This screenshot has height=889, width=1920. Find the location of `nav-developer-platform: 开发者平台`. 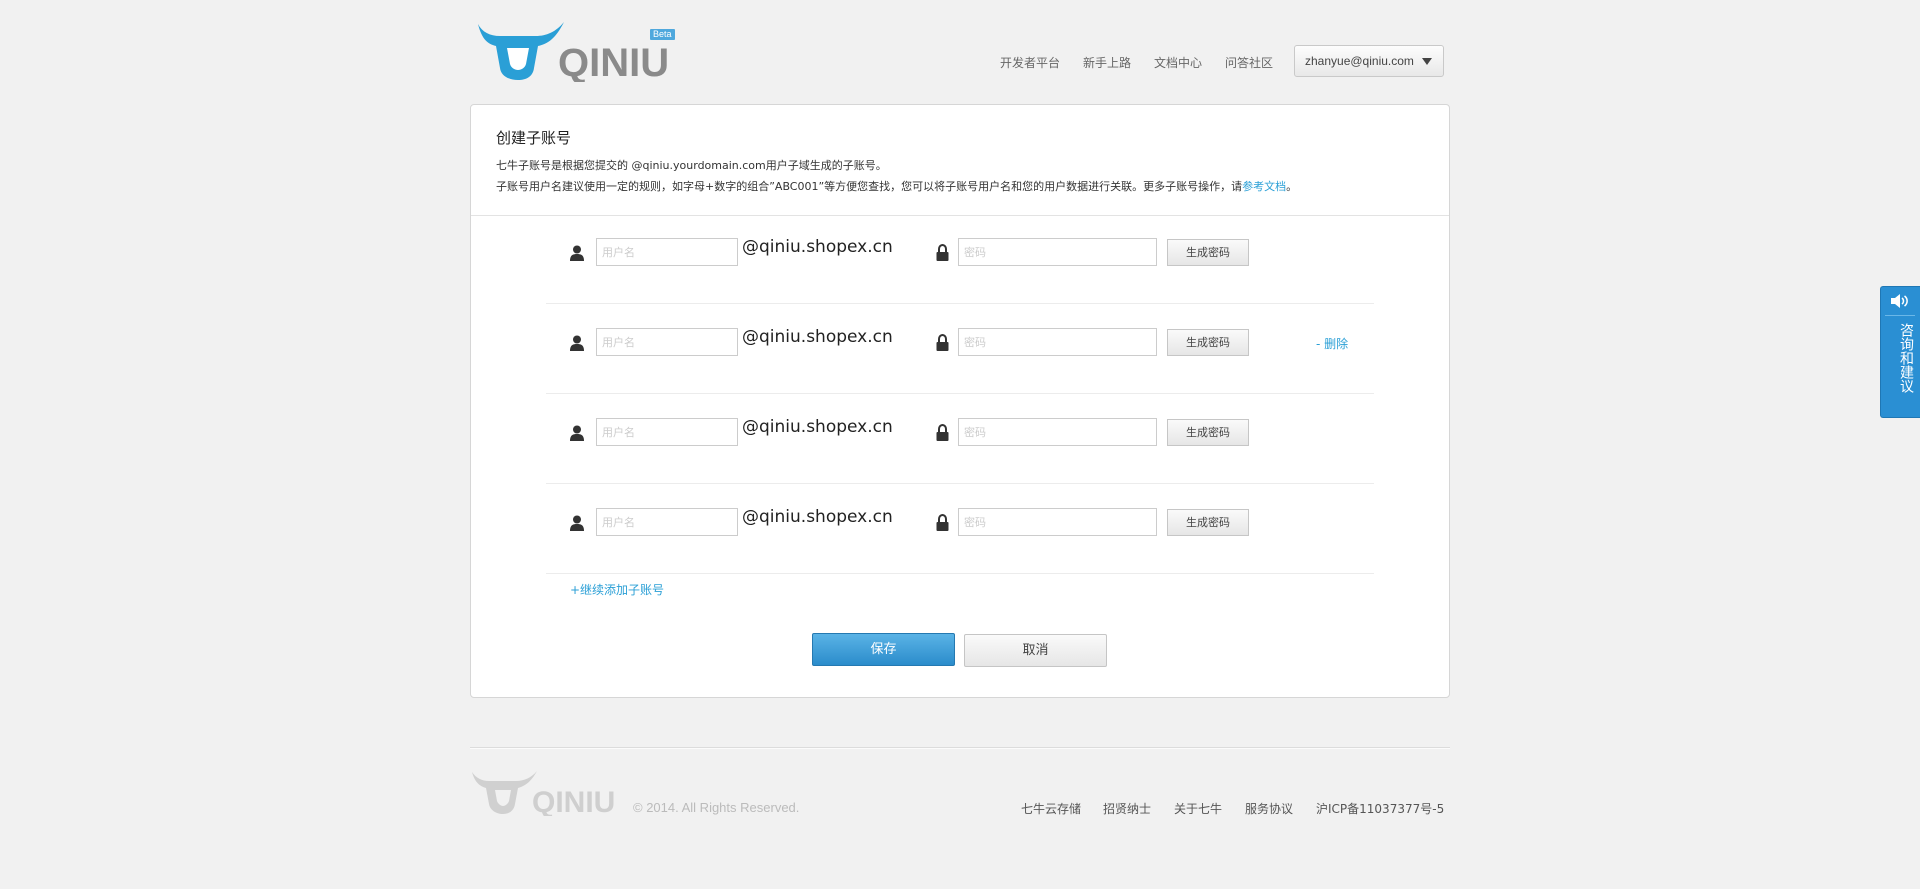

nav-developer-platform: 开发者平台 is located at coordinates (1030, 62).